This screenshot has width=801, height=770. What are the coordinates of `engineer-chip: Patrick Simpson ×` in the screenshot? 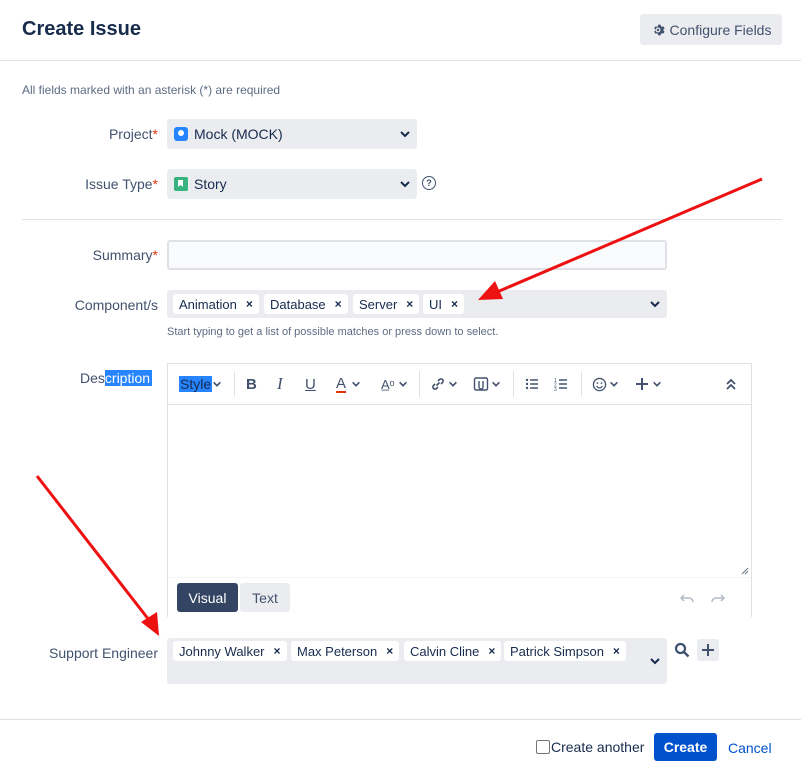 It's located at (565, 651).